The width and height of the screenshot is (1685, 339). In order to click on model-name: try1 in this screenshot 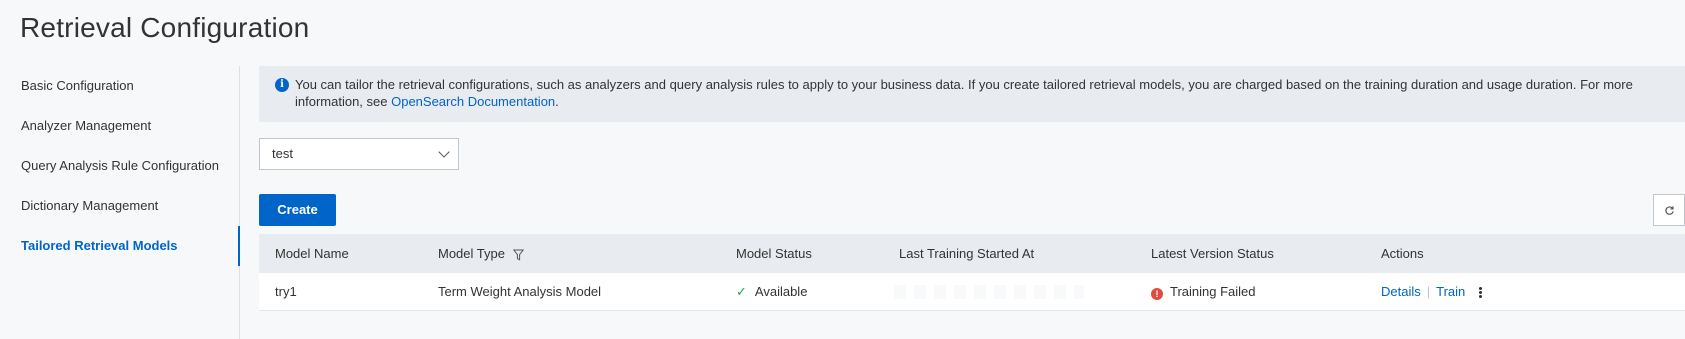, I will do `click(286, 291)`.